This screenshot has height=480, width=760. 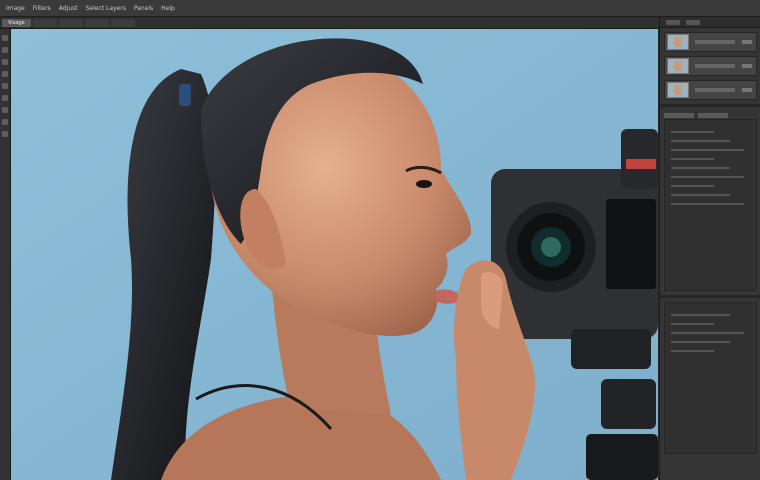 I want to click on layers-panel, so click(x=709, y=248).